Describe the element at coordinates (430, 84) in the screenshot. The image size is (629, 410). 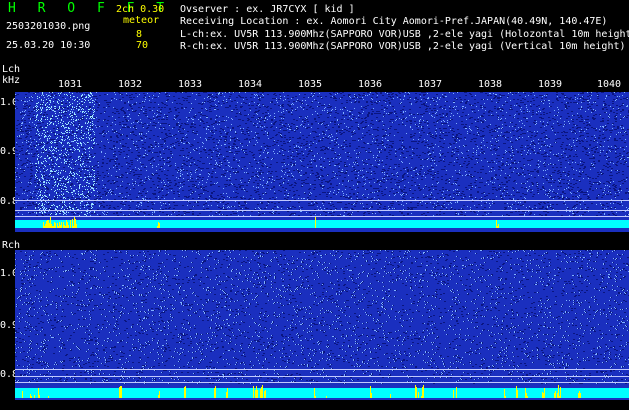
I see `time-tick: 1037` at that location.